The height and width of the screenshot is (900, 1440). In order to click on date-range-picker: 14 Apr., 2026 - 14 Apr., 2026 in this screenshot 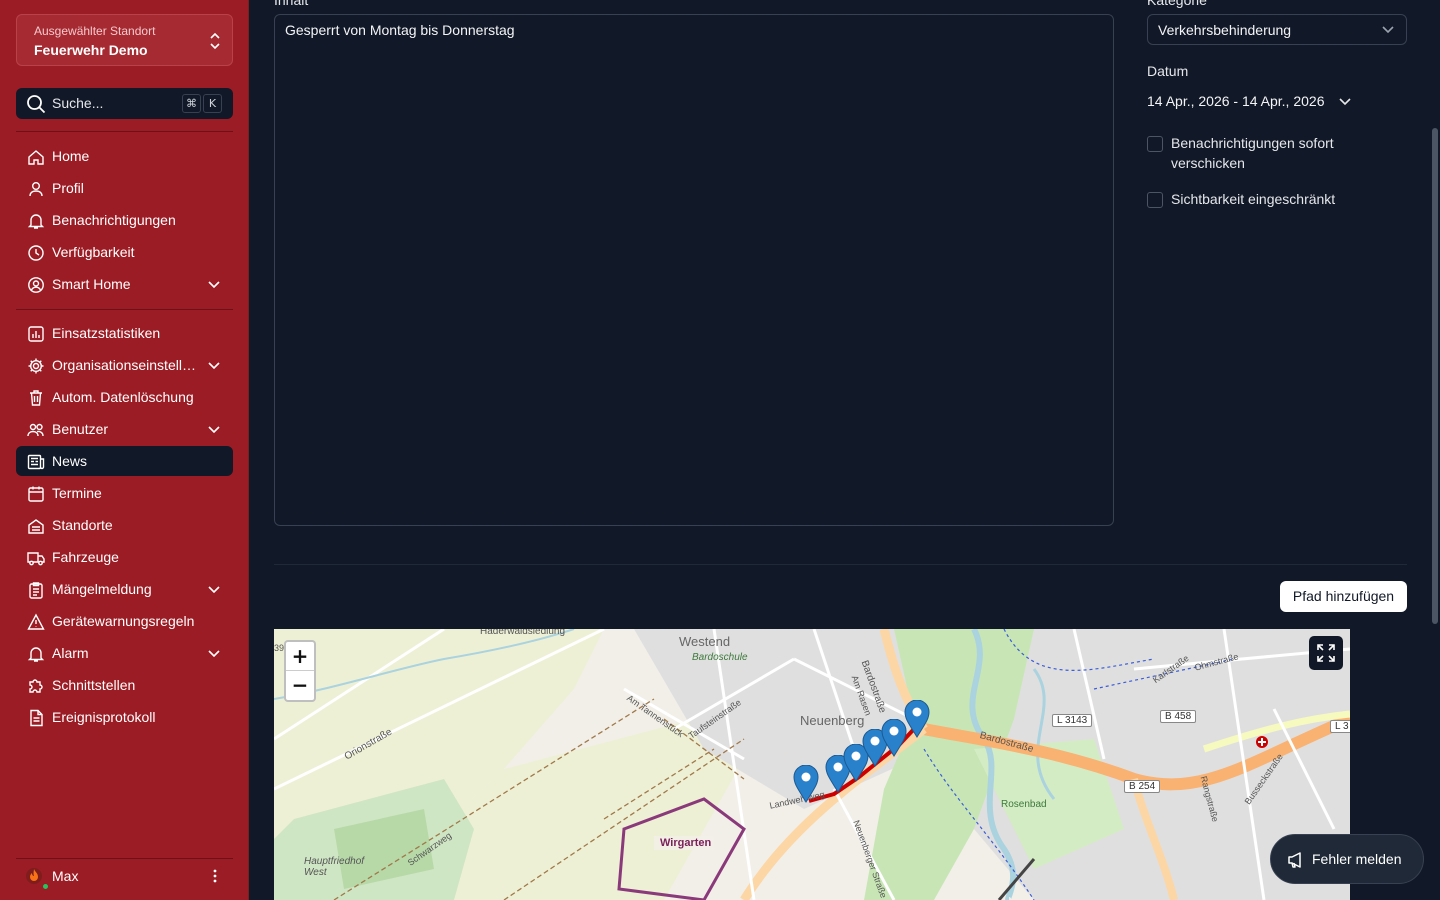, I will do `click(1249, 103)`.